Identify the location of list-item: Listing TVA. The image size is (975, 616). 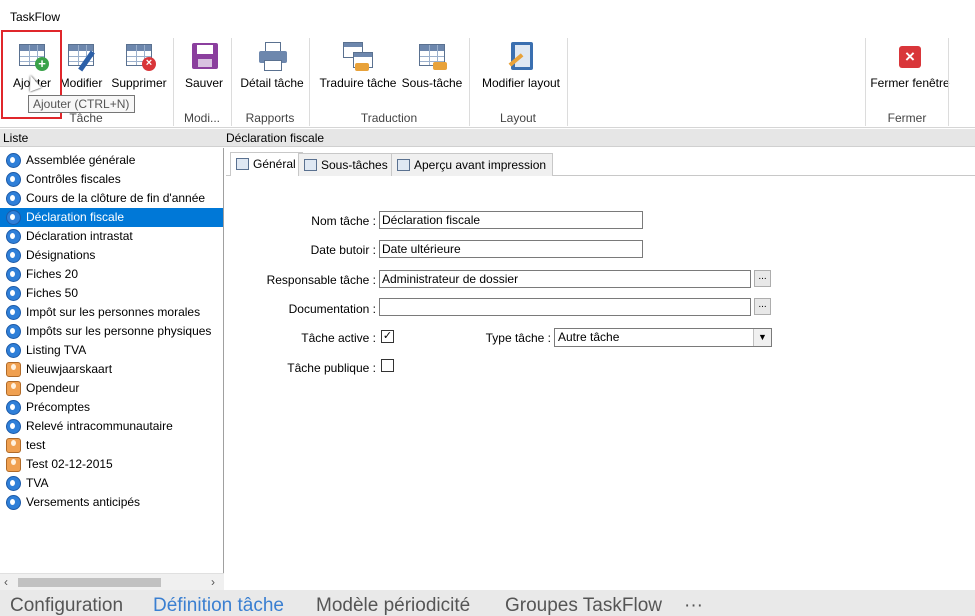
(111, 350).